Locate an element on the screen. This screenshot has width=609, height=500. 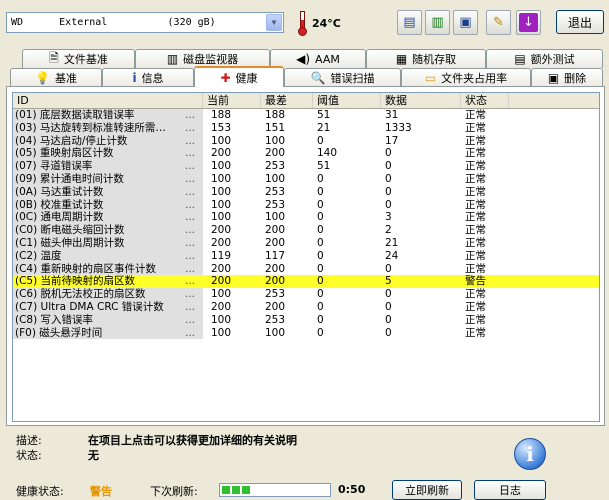
cell-threshold: 51 is located at coordinates (324, 115).